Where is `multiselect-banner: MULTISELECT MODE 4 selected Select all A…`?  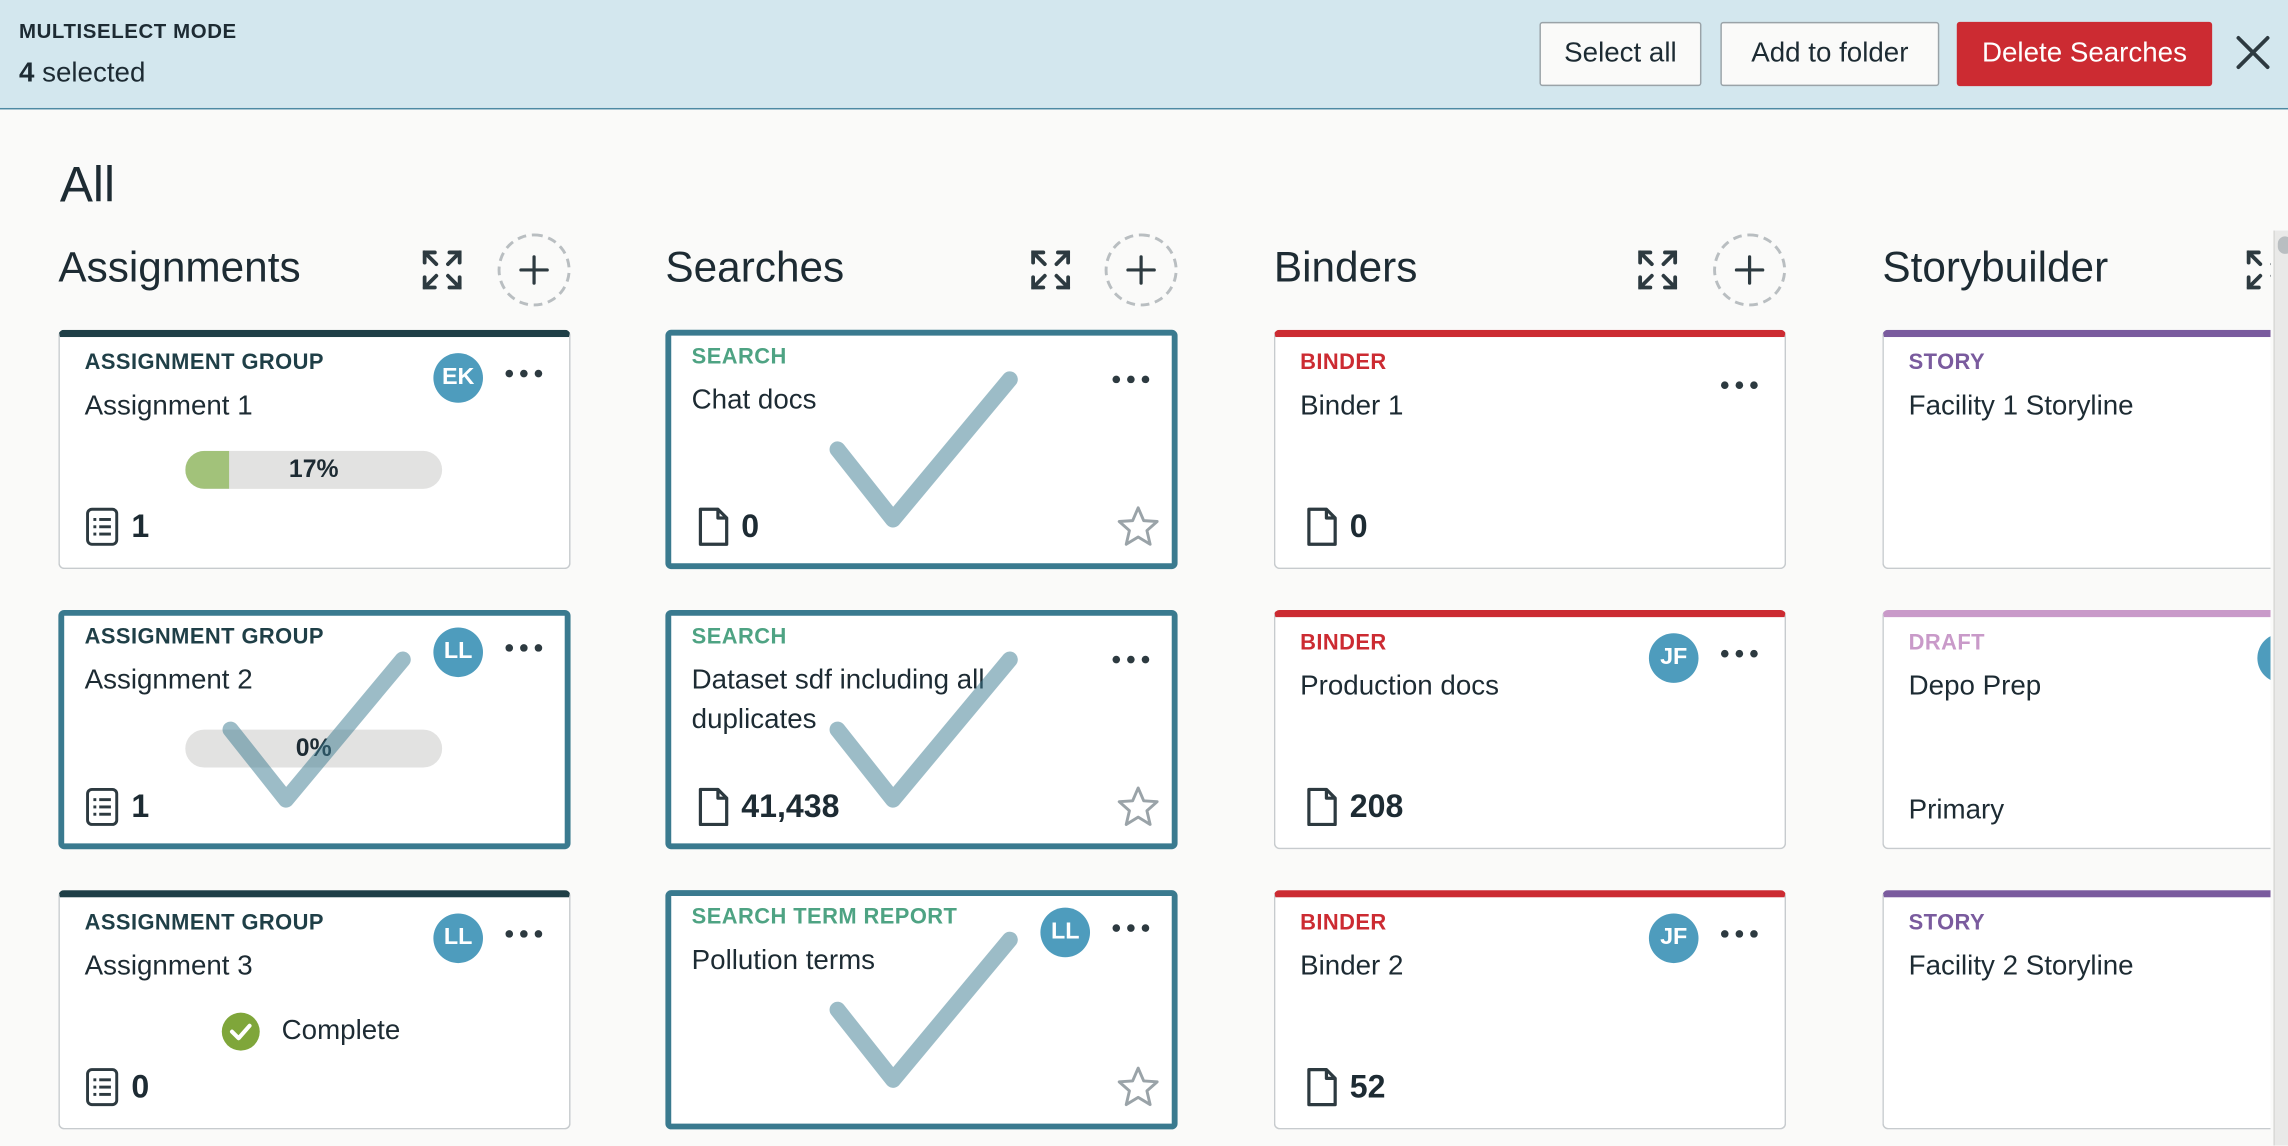
multiselect-banner: MULTISELECT MODE 4 selected Select all A… is located at coordinates (1144, 55).